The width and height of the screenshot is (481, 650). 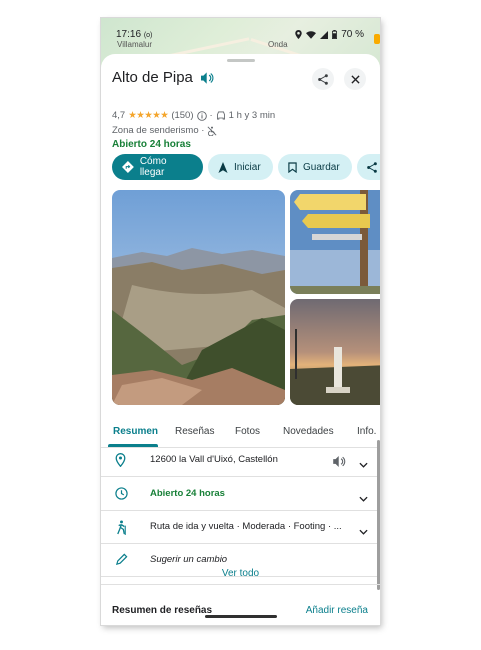 I want to click on signpost-image, so click(x=335, y=242).